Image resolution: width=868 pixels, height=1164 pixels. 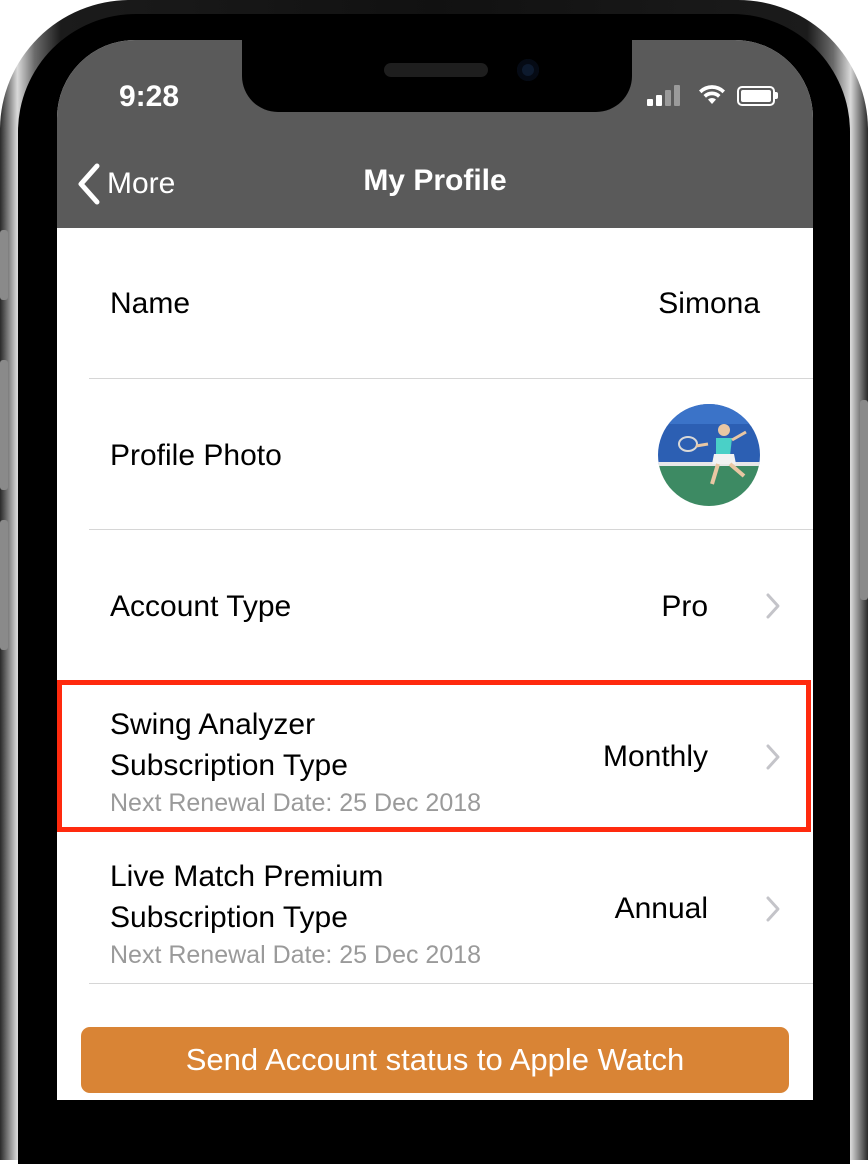 What do you see at coordinates (434, 756) in the screenshot?
I see `highlight-box` at bounding box center [434, 756].